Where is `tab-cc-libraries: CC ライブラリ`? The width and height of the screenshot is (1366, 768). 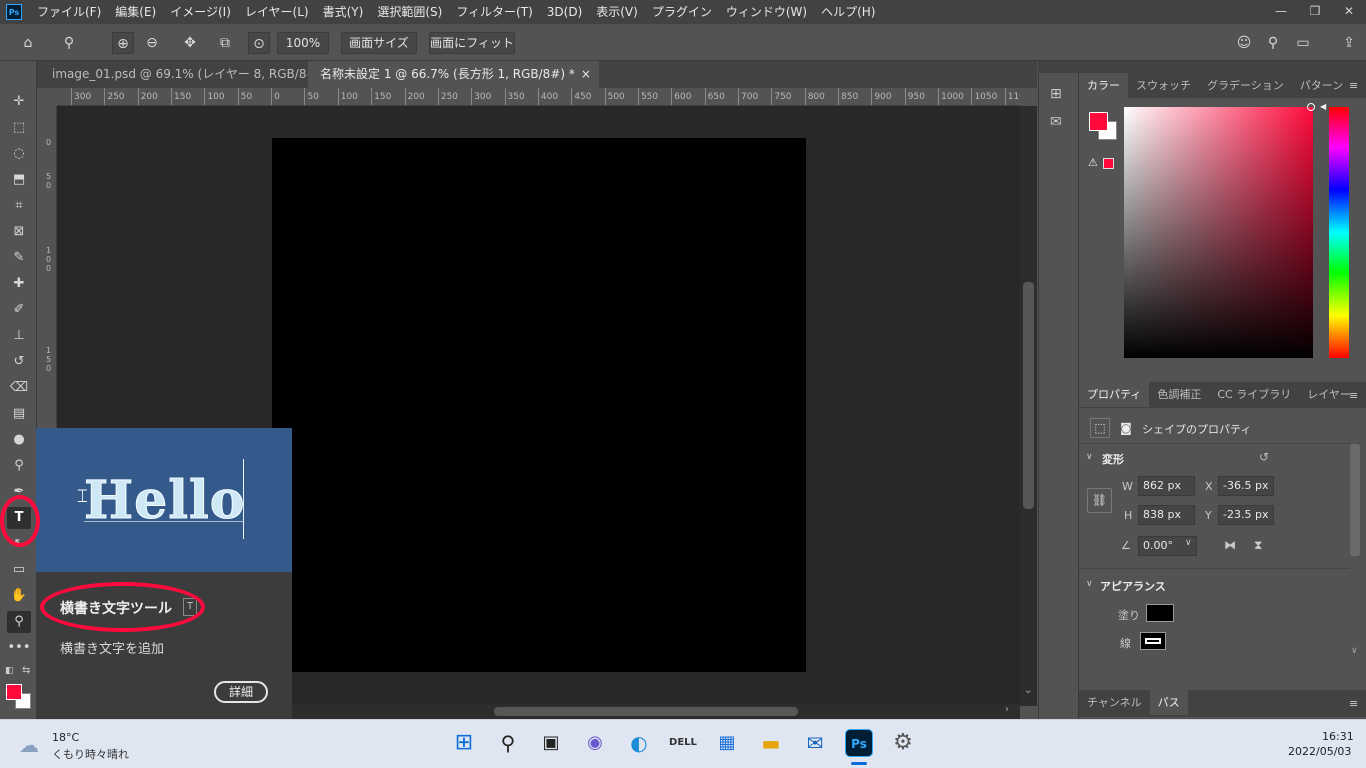 tab-cc-libraries: CC ライブラリ is located at coordinates (1254, 394).